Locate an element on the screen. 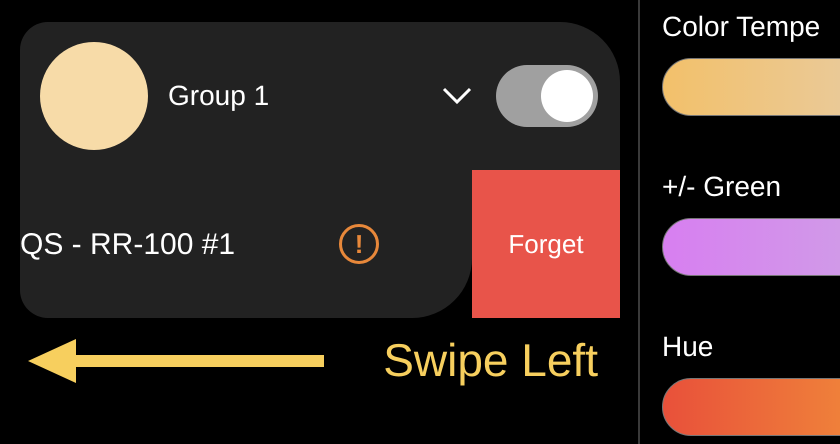 Image resolution: width=840 pixels, height=444 pixels. group-title: Group 1 is located at coordinates (219, 96).